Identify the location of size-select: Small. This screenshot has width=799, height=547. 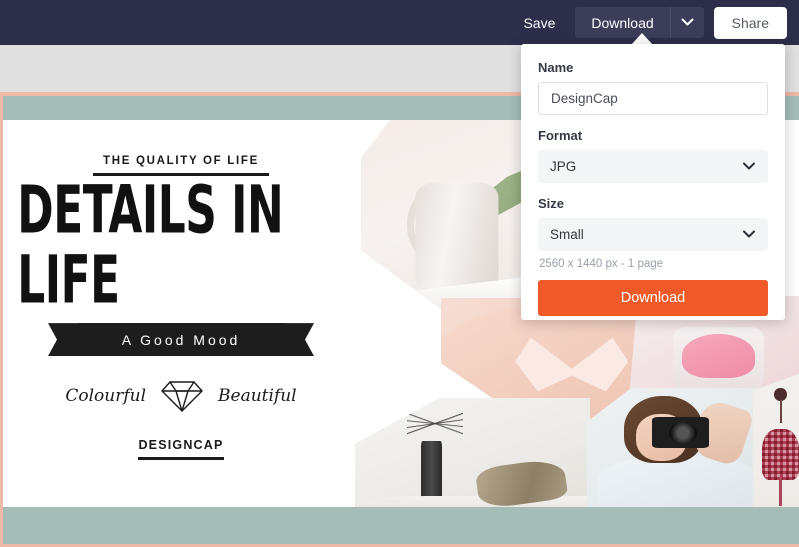
(653, 234).